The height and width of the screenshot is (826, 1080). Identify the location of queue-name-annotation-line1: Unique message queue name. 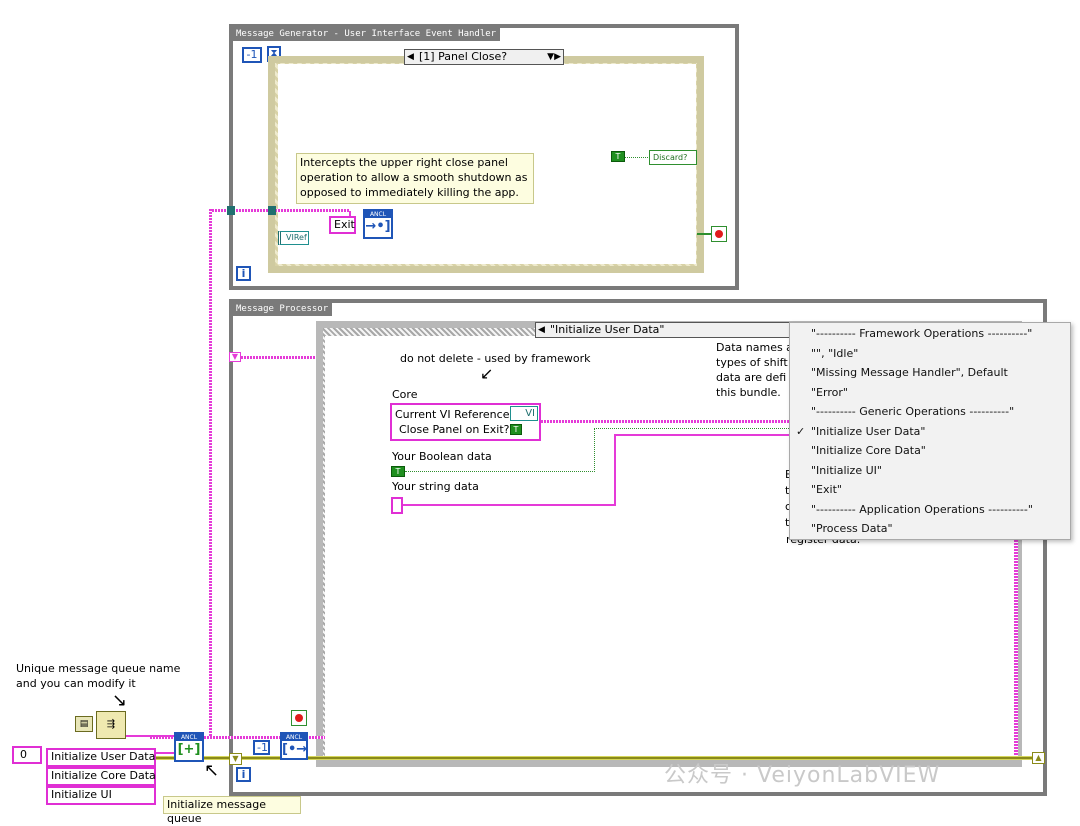
(98, 668).